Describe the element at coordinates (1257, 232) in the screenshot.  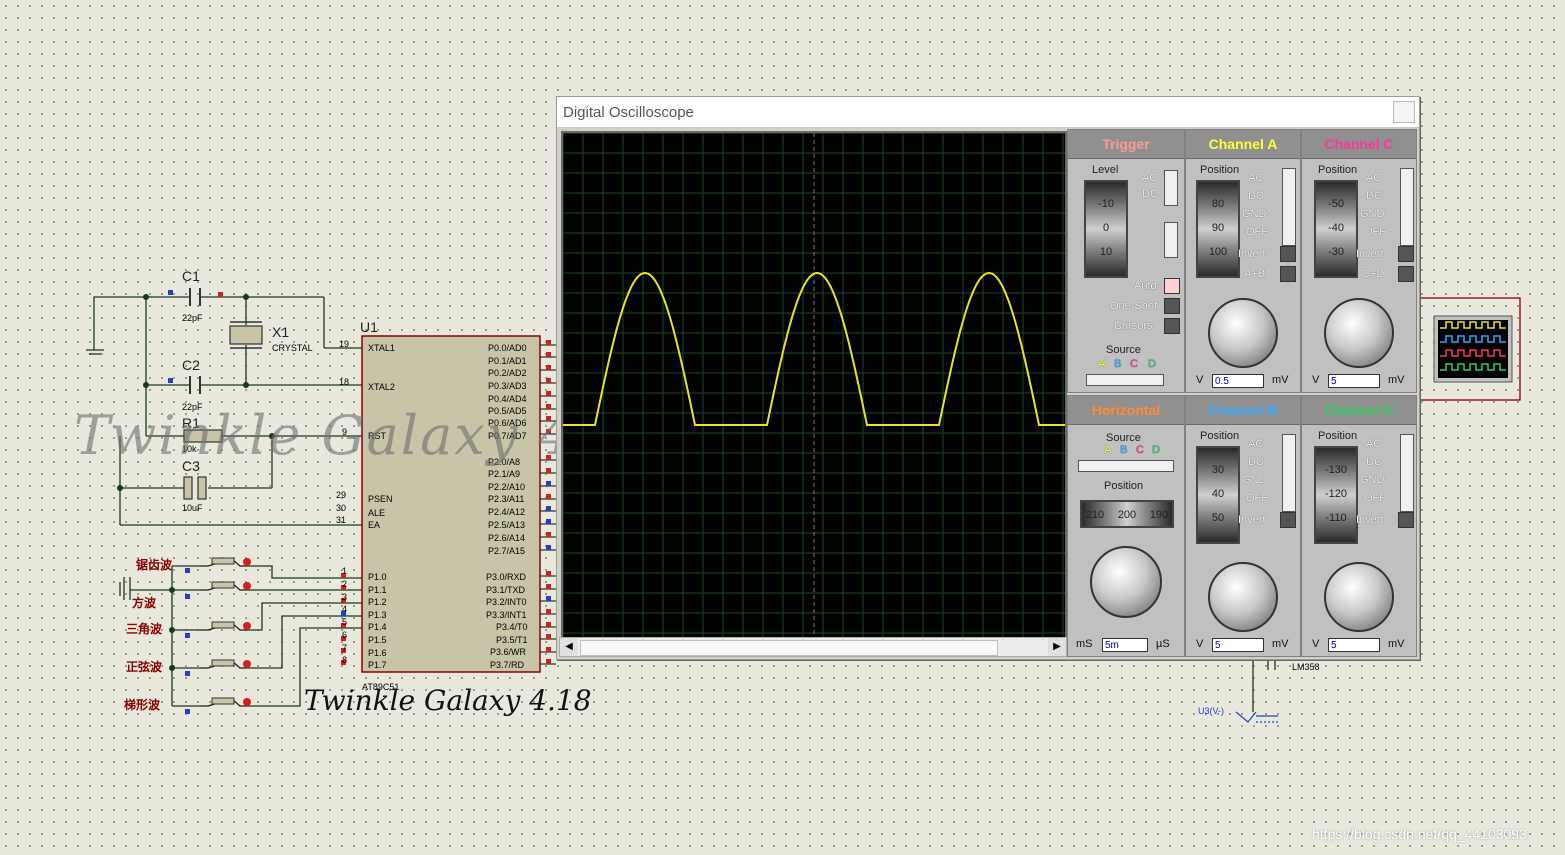
I see `channel-a-off: OFF` at that location.